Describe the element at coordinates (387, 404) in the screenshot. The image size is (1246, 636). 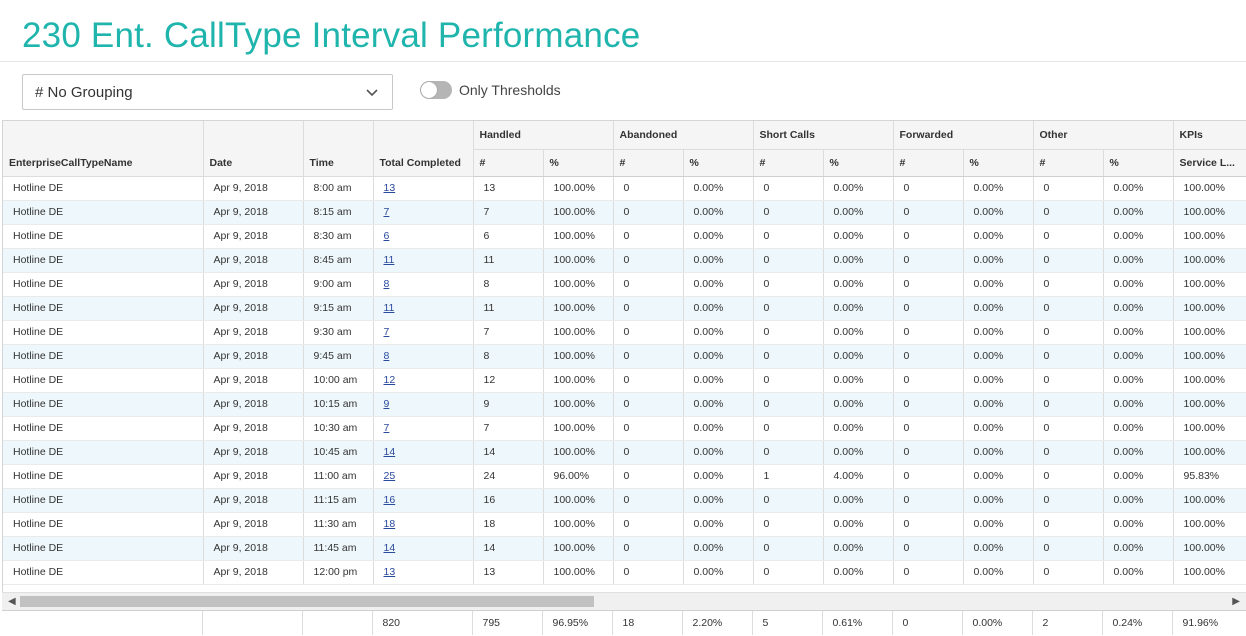
I see `total-completed-link: 9` at that location.